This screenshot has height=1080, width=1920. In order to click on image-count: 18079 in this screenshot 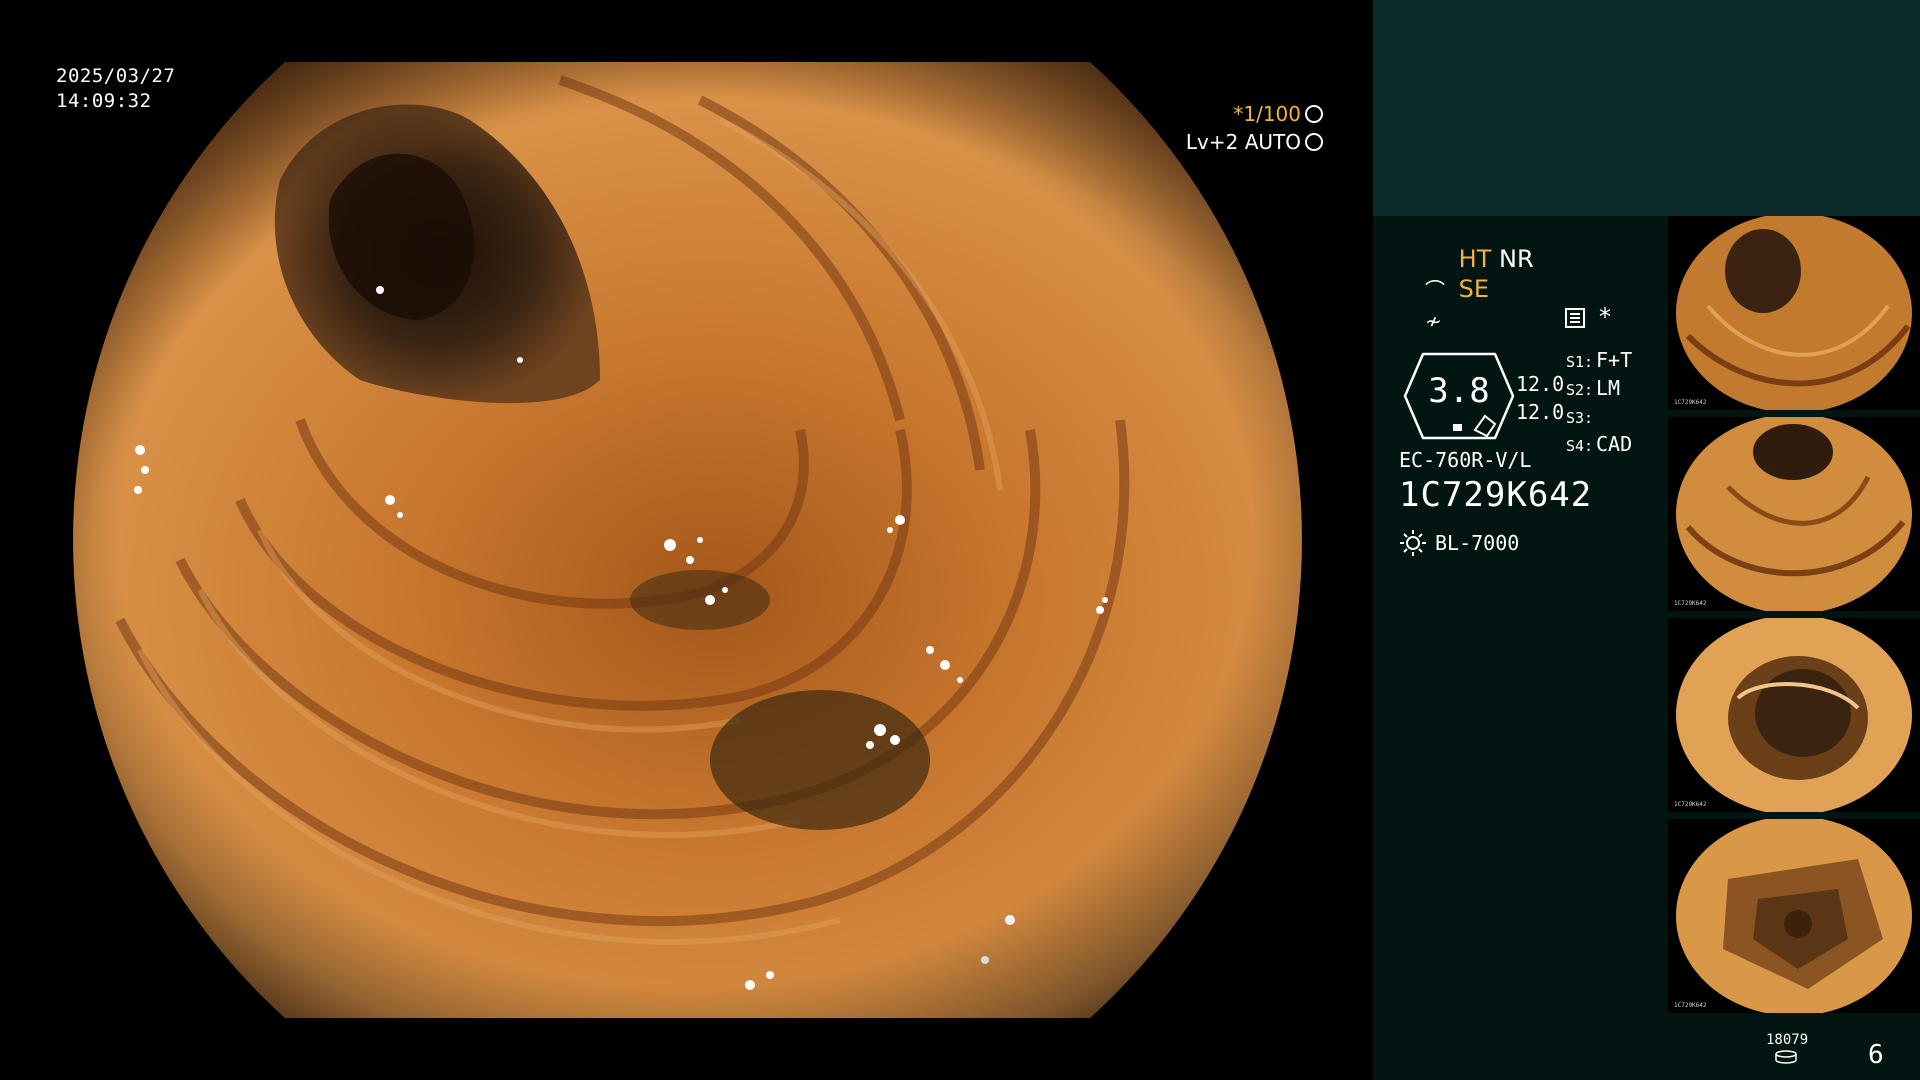, I will do `click(1787, 1040)`.